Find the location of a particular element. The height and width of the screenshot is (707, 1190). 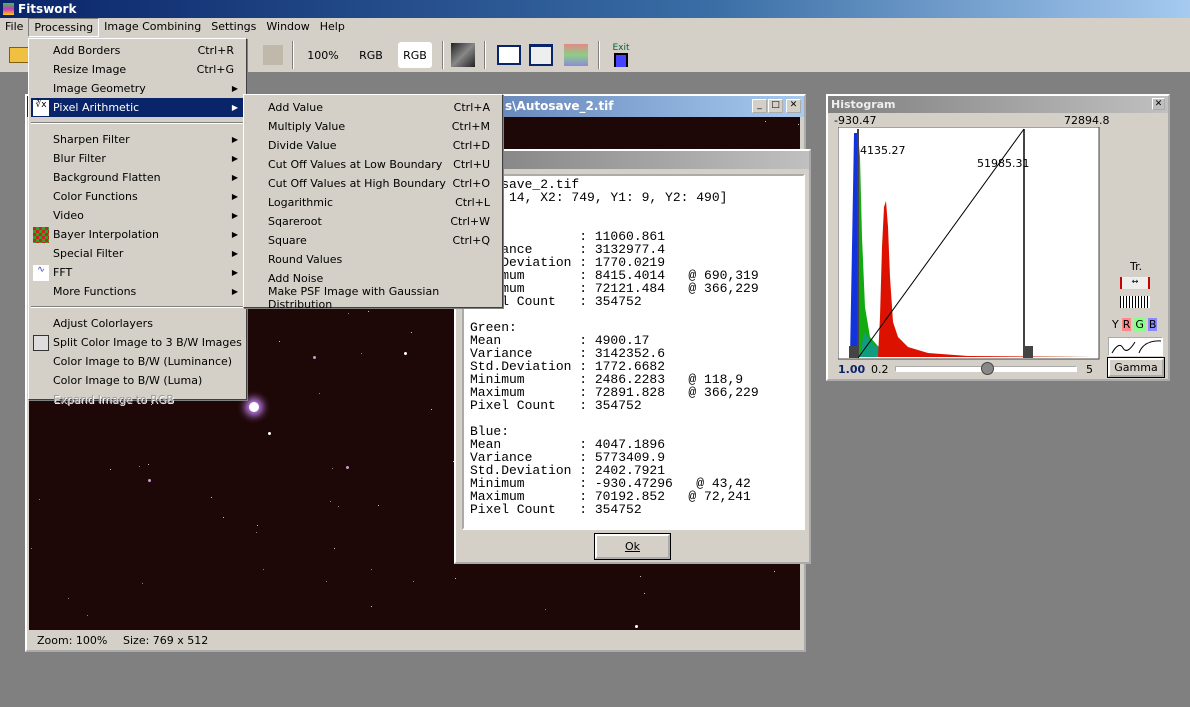

menu-item-label: Round Values is located at coordinates (305, 259).